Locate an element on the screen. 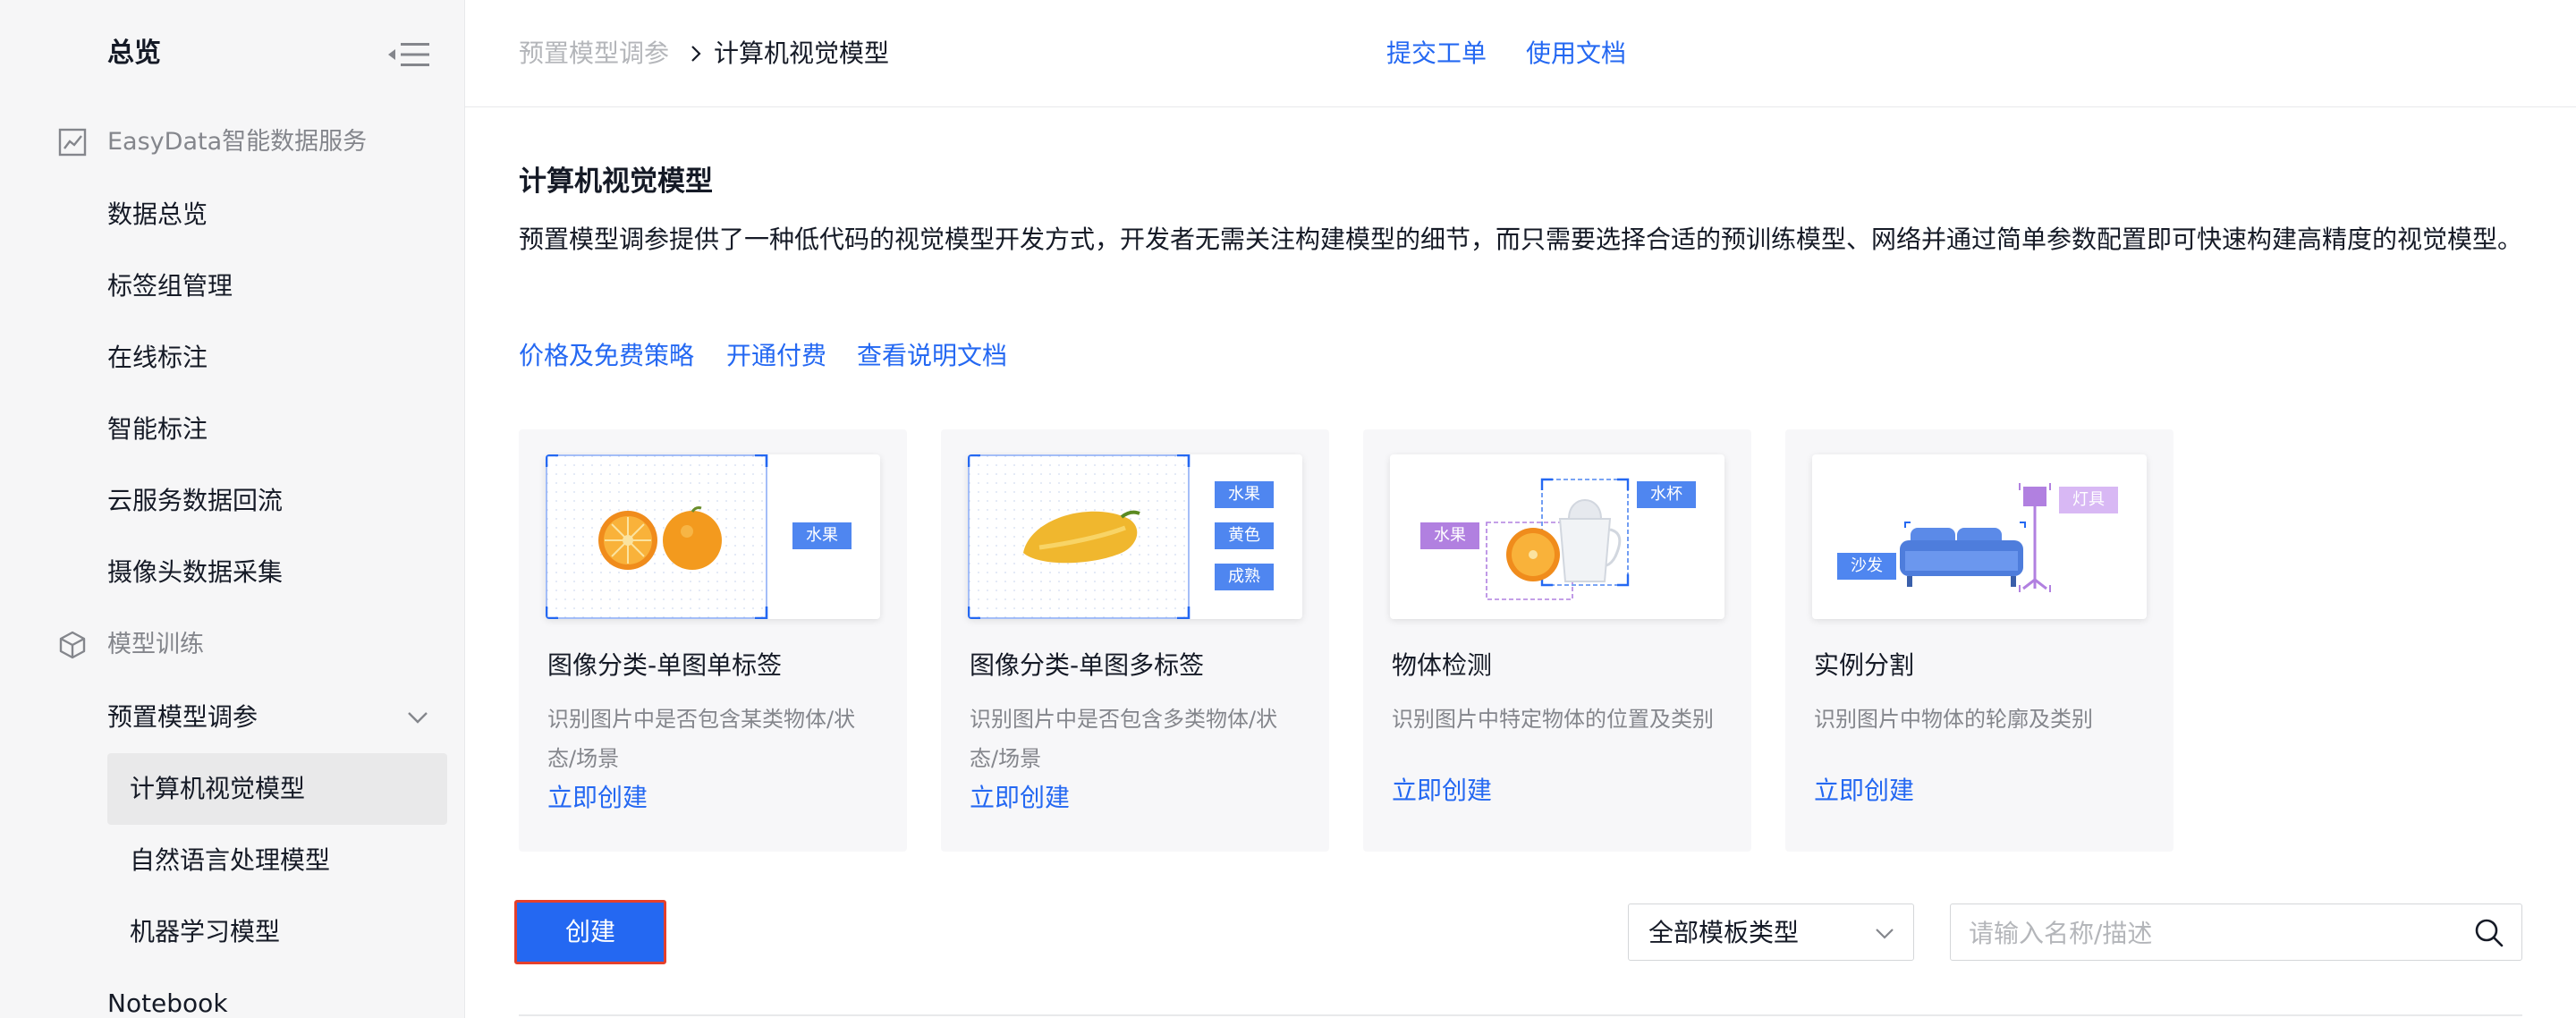  sidebar-item-data-overview: 数据总览 is located at coordinates (277, 214).